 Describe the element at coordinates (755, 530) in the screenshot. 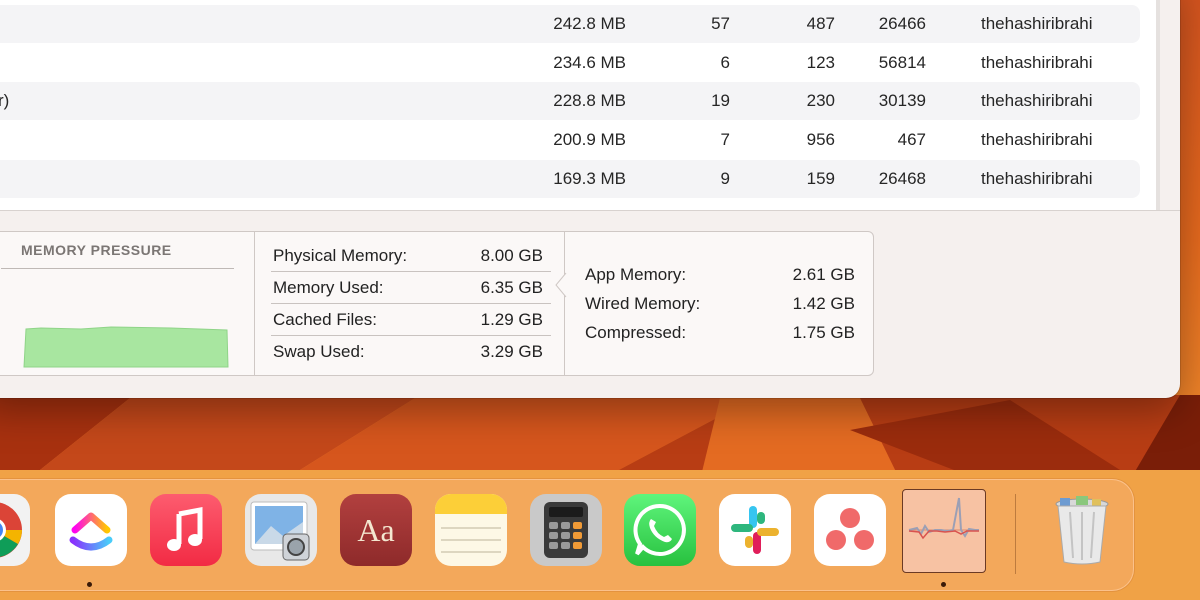

I see `slack-icon` at that location.